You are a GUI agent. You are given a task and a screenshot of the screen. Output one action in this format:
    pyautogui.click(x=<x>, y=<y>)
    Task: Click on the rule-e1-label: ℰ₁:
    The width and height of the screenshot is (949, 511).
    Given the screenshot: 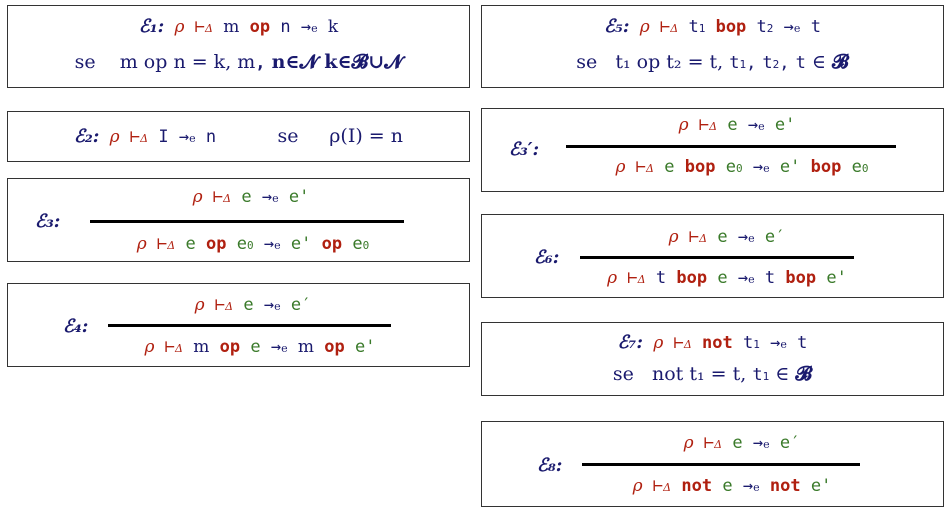 What is the action you would take?
    pyautogui.click(x=151, y=26)
    